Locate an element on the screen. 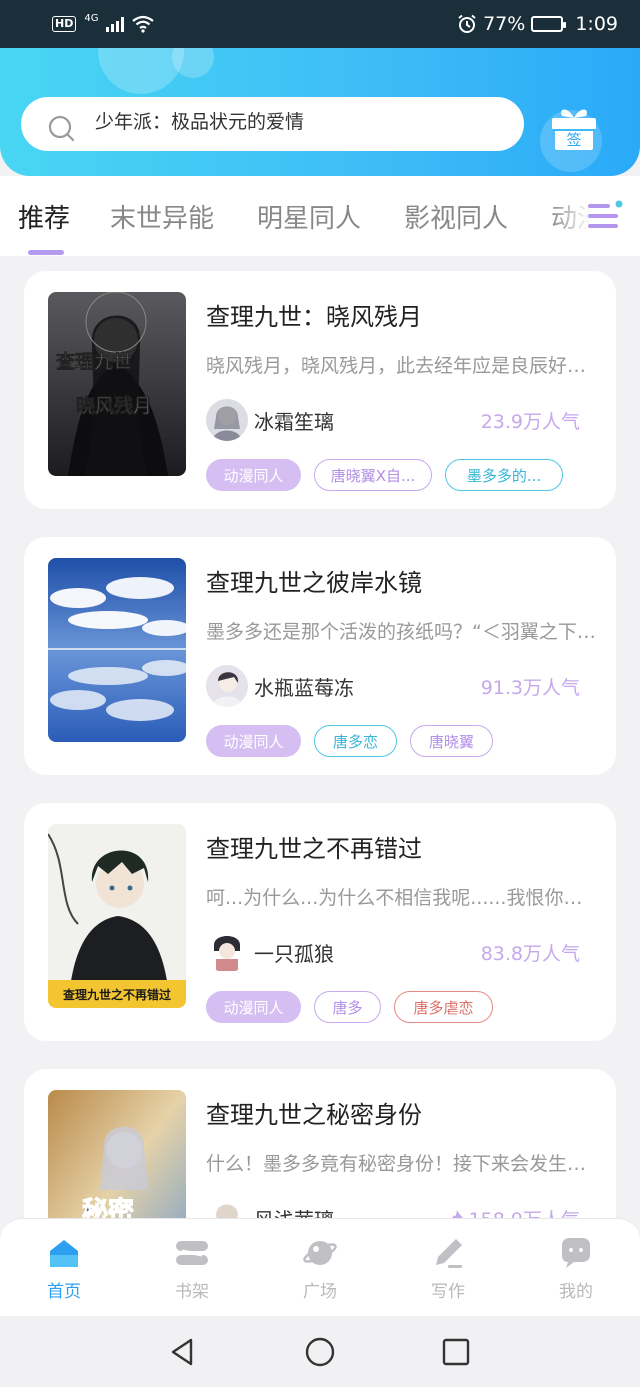 The width and height of the screenshot is (640, 1387). book-cover: 查理九世之不再错过 is located at coordinates (117, 916).